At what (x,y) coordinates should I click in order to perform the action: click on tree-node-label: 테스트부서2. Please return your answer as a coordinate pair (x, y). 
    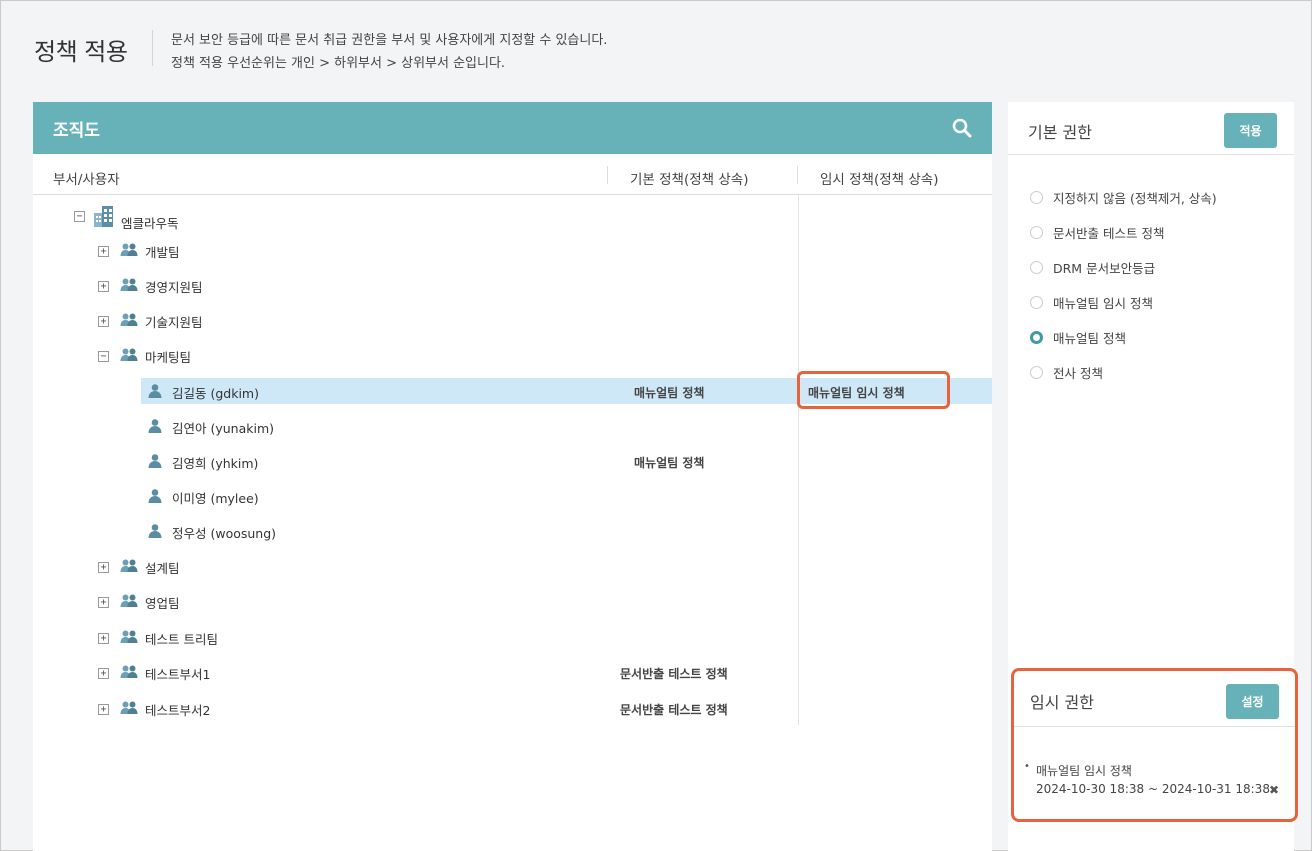
    Looking at the image, I should click on (178, 710).